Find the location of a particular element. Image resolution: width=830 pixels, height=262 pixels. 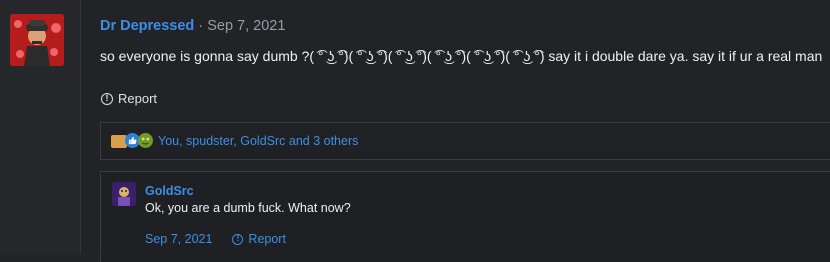

report-label: Report is located at coordinates (138, 98).